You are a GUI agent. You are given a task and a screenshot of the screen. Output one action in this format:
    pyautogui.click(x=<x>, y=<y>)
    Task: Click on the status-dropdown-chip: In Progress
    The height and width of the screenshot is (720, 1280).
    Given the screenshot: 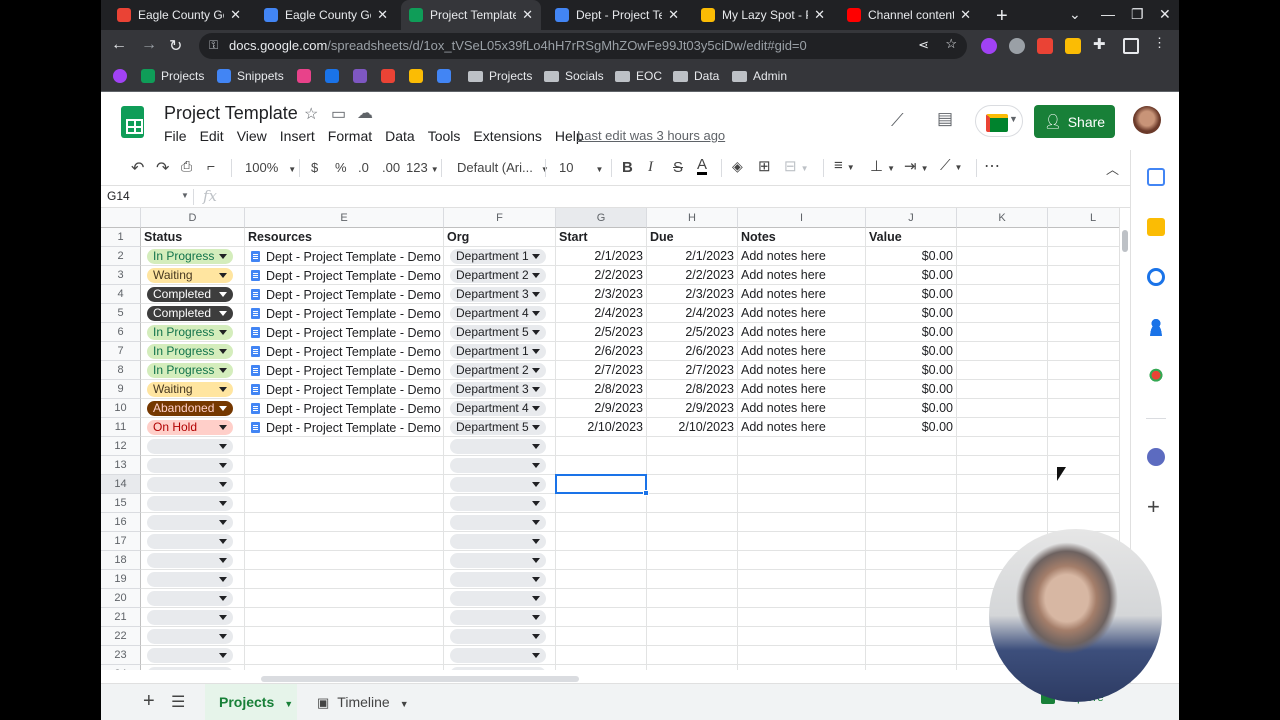 What is the action you would take?
    pyautogui.click(x=190, y=332)
    